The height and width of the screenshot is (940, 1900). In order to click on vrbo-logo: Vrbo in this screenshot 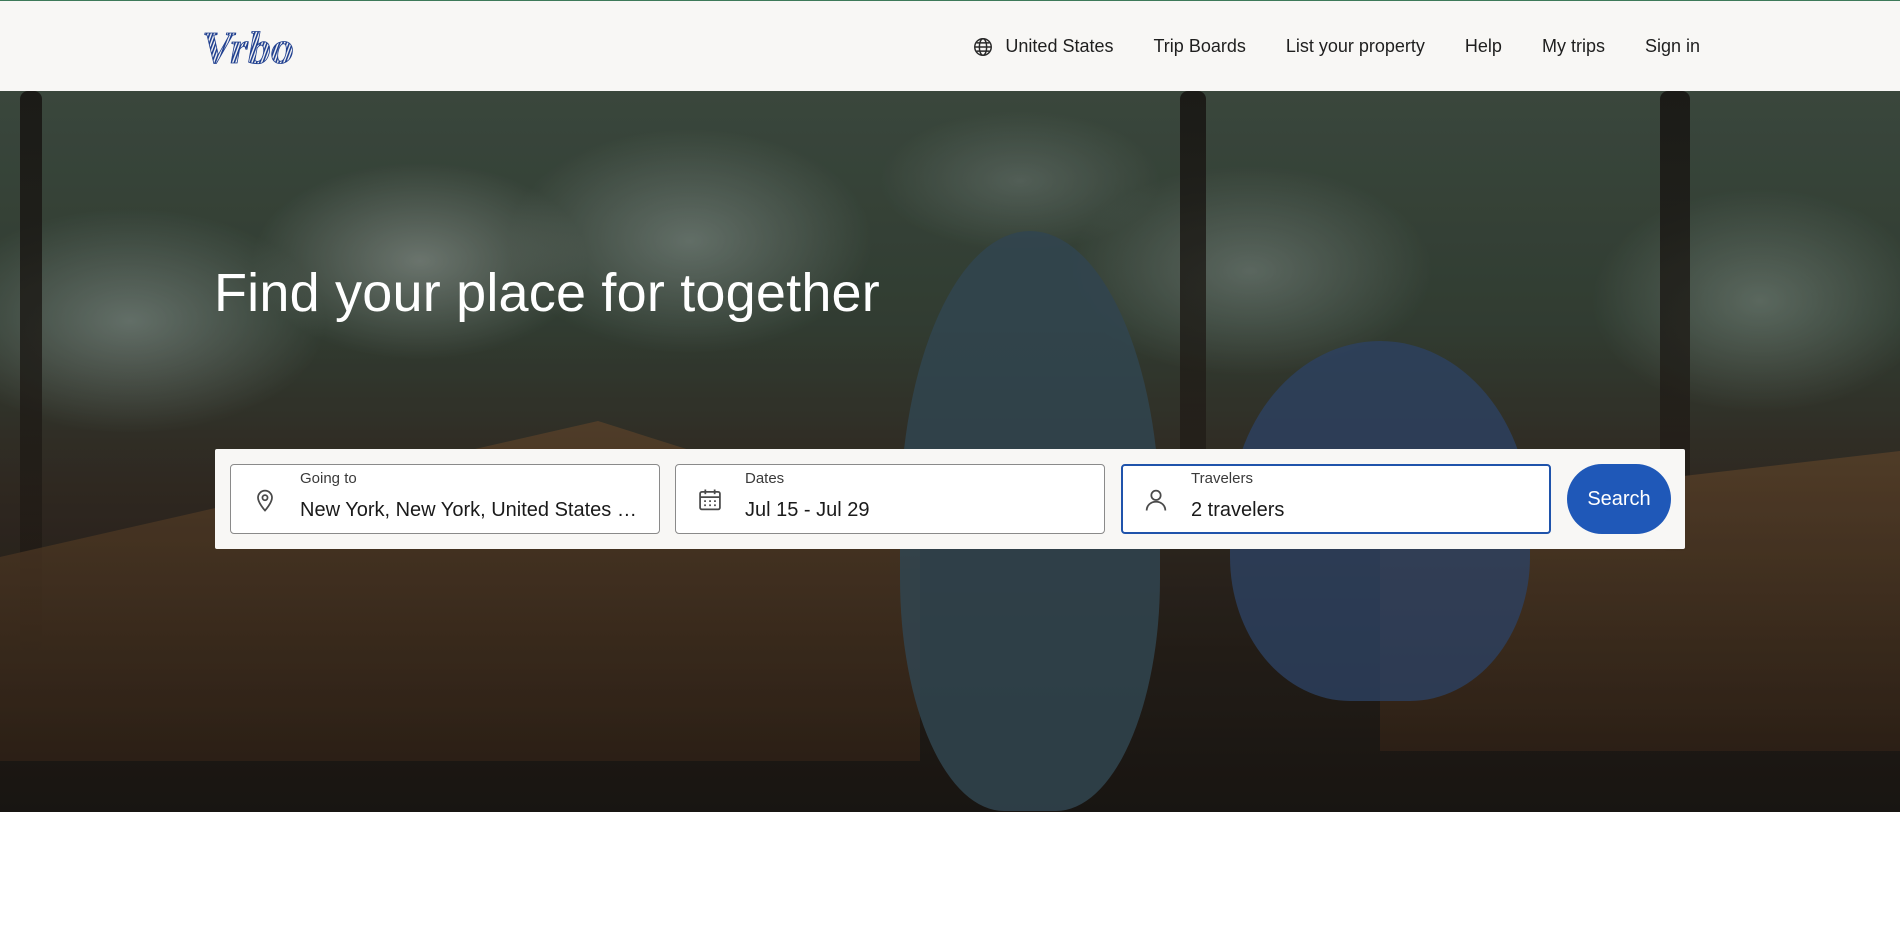, I will do `click(262, 46)`.